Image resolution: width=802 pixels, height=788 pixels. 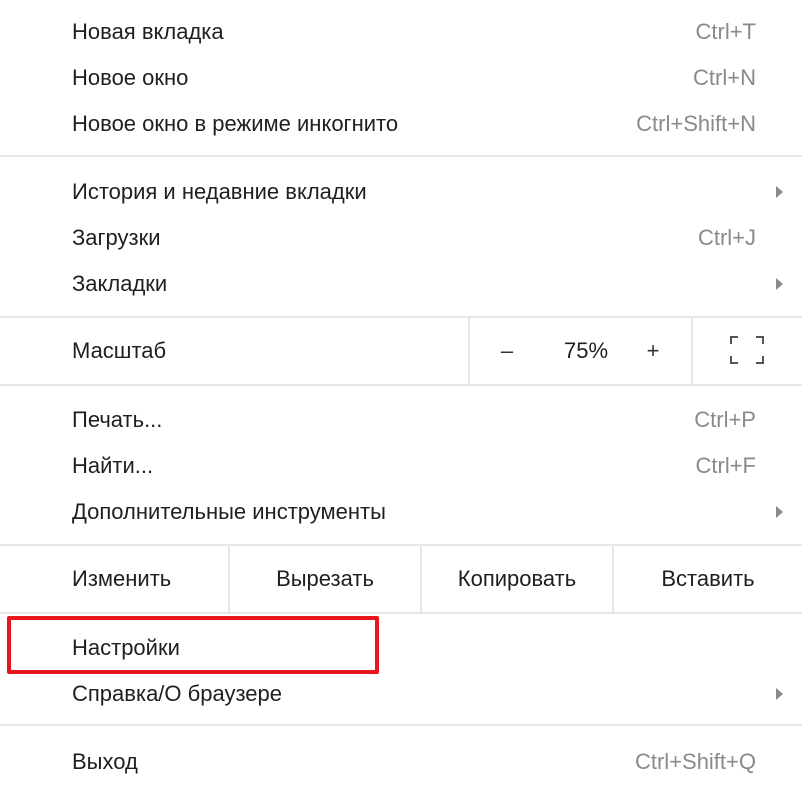 I want to click on menu-item-label: Загрузки, so click(x=116, y=237).